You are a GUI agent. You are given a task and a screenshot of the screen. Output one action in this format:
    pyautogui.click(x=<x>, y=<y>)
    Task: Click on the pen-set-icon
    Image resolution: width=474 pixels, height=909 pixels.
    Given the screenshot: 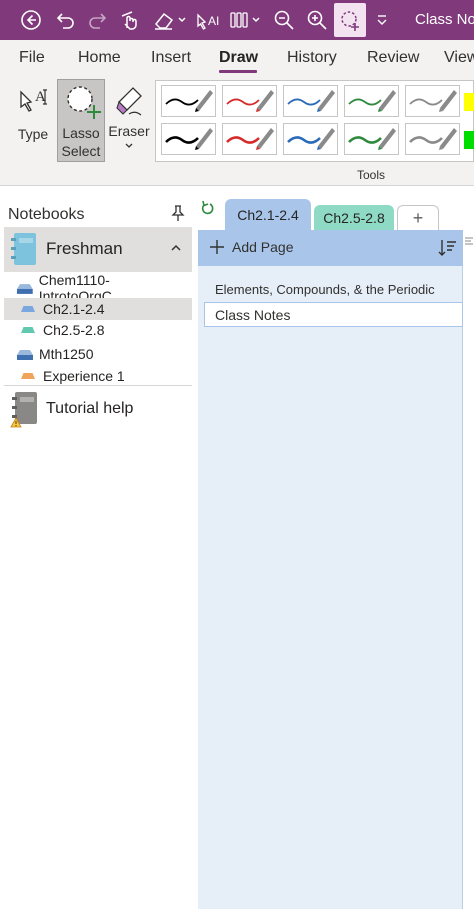 What is the action you would take?
    pyautogui.click(x=246, y=20)
    